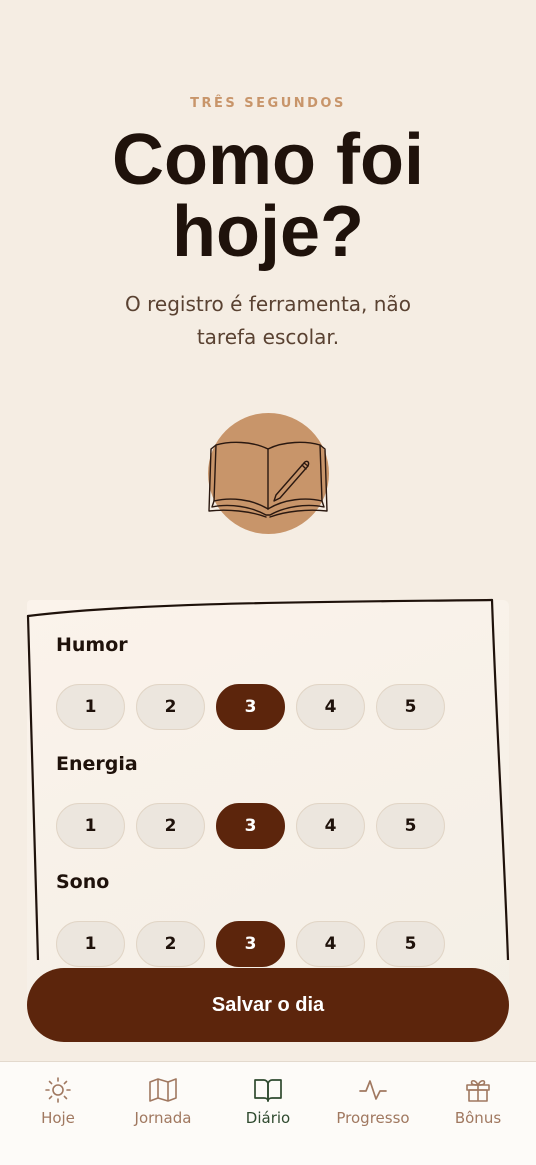 This screenshot has height=1165, width=536. Describe the element at coordinates (83, 882) in the screenshot. I see `scale-label: Sono` at that location.